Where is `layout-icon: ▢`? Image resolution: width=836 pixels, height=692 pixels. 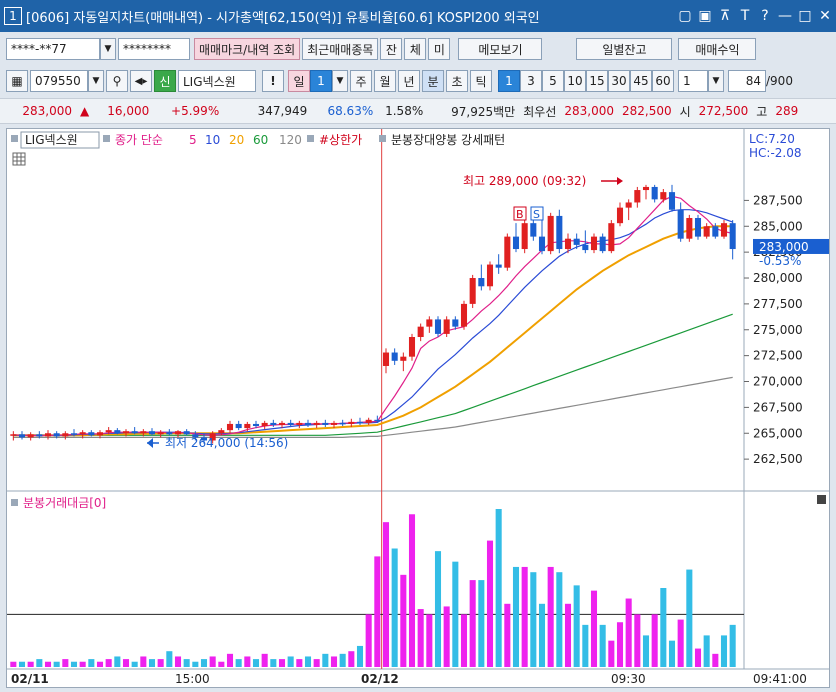
layout-icon: ▢ is located at coordinates (685, 16).